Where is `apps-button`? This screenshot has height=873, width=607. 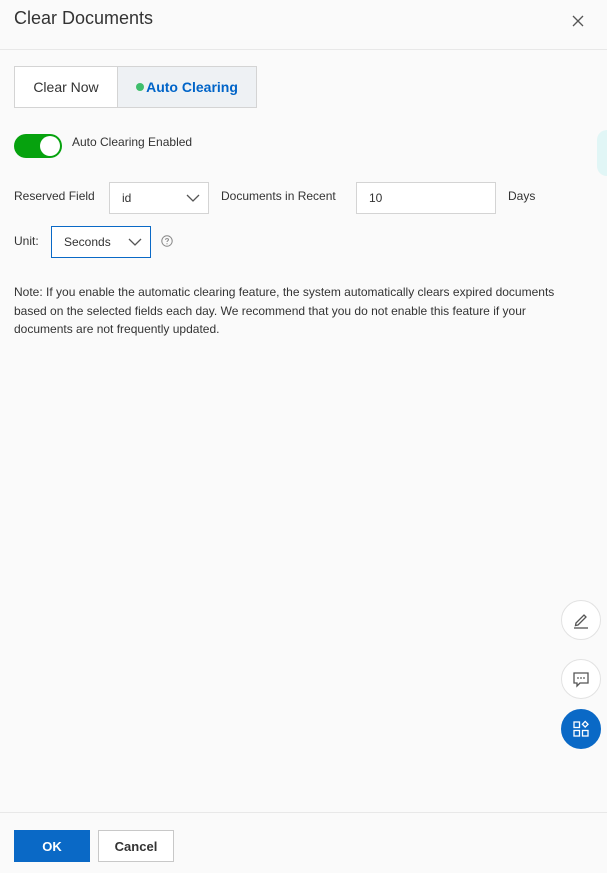
apps-button is located at coordinates (581, 729).